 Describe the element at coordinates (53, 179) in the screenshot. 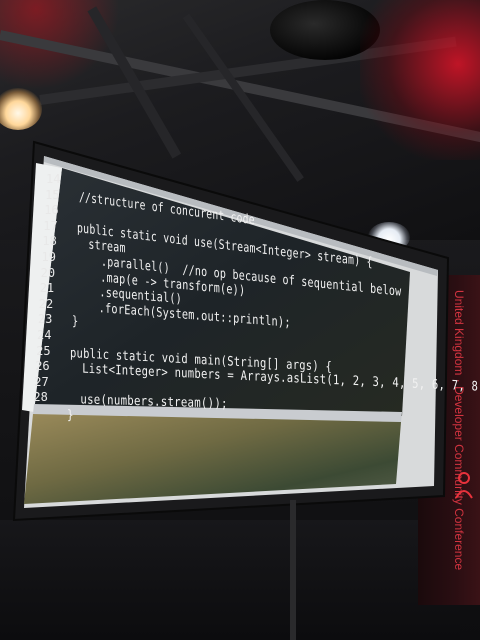

I see `line-number: 14` at that location.